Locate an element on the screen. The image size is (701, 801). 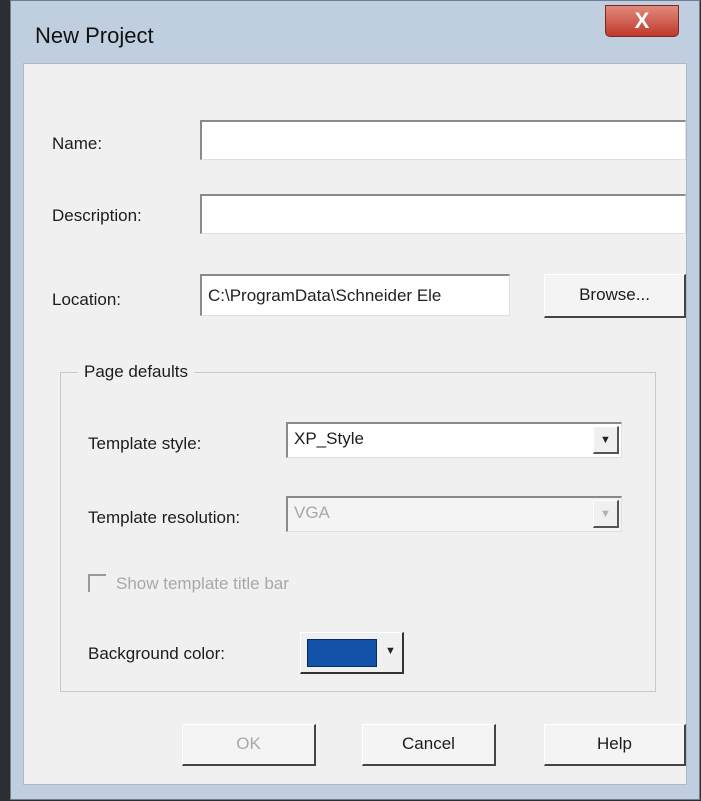
dialog-title: New Project is located at coordinates (94, 35).